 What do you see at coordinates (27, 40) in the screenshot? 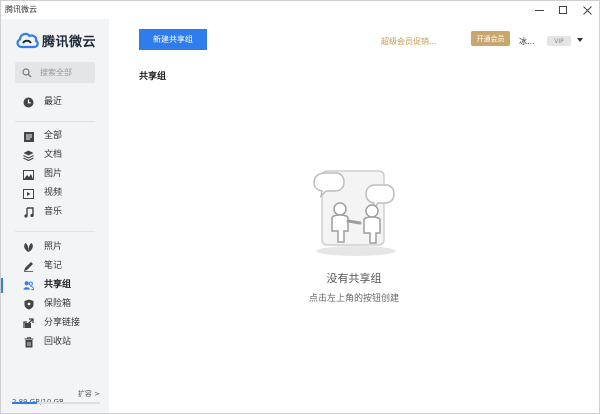
I see `cloud-logo-icon` at bounding box center [27, 40].